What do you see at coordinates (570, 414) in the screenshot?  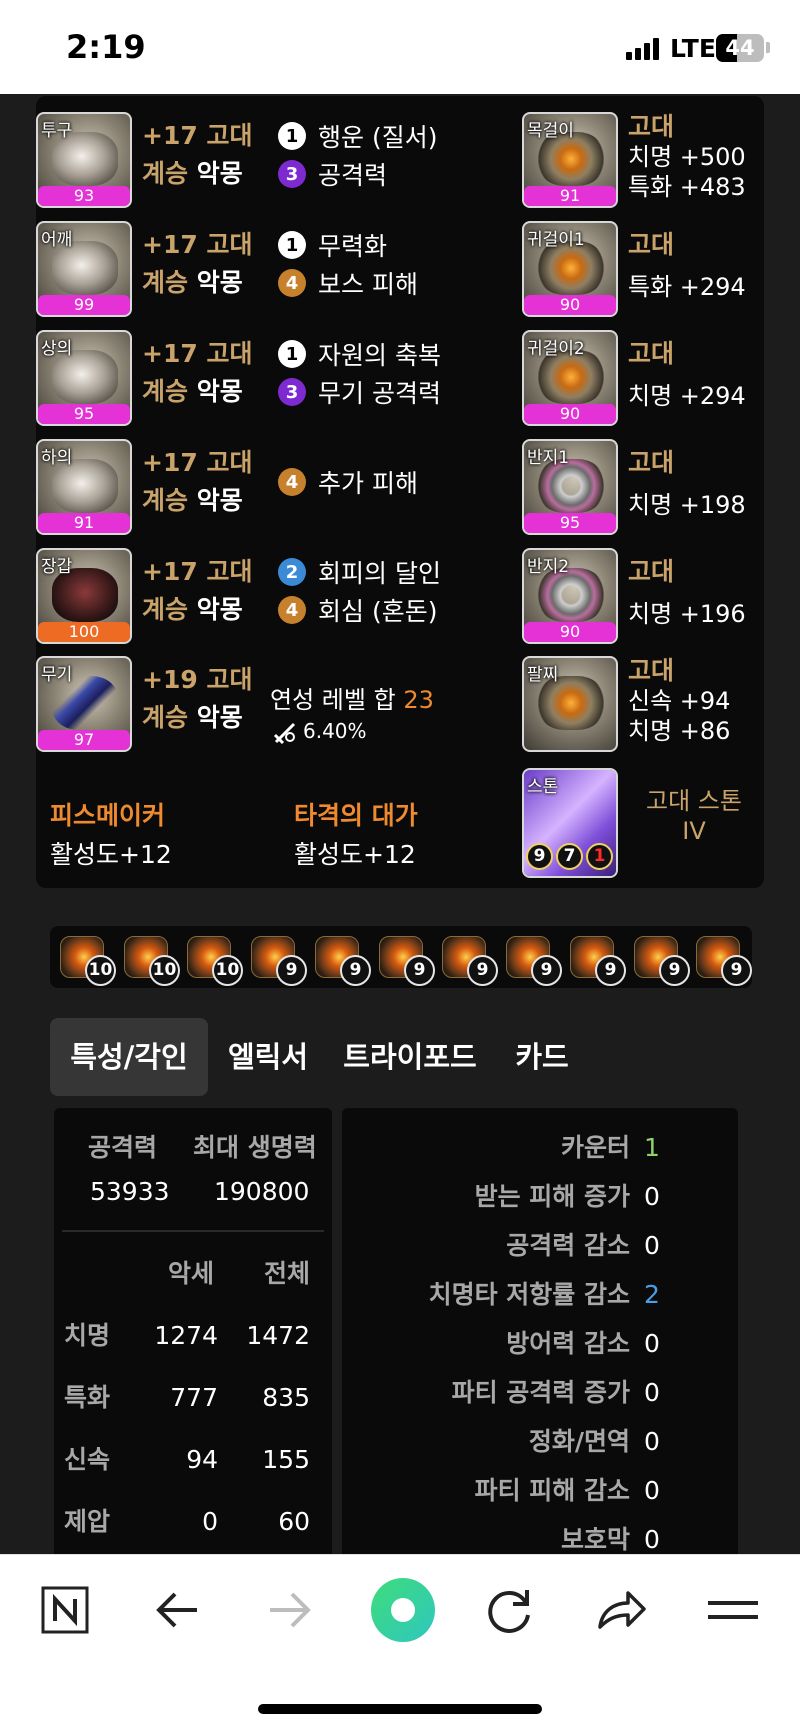 I see `quality-bar: 90` at bounding box center [570, 414].